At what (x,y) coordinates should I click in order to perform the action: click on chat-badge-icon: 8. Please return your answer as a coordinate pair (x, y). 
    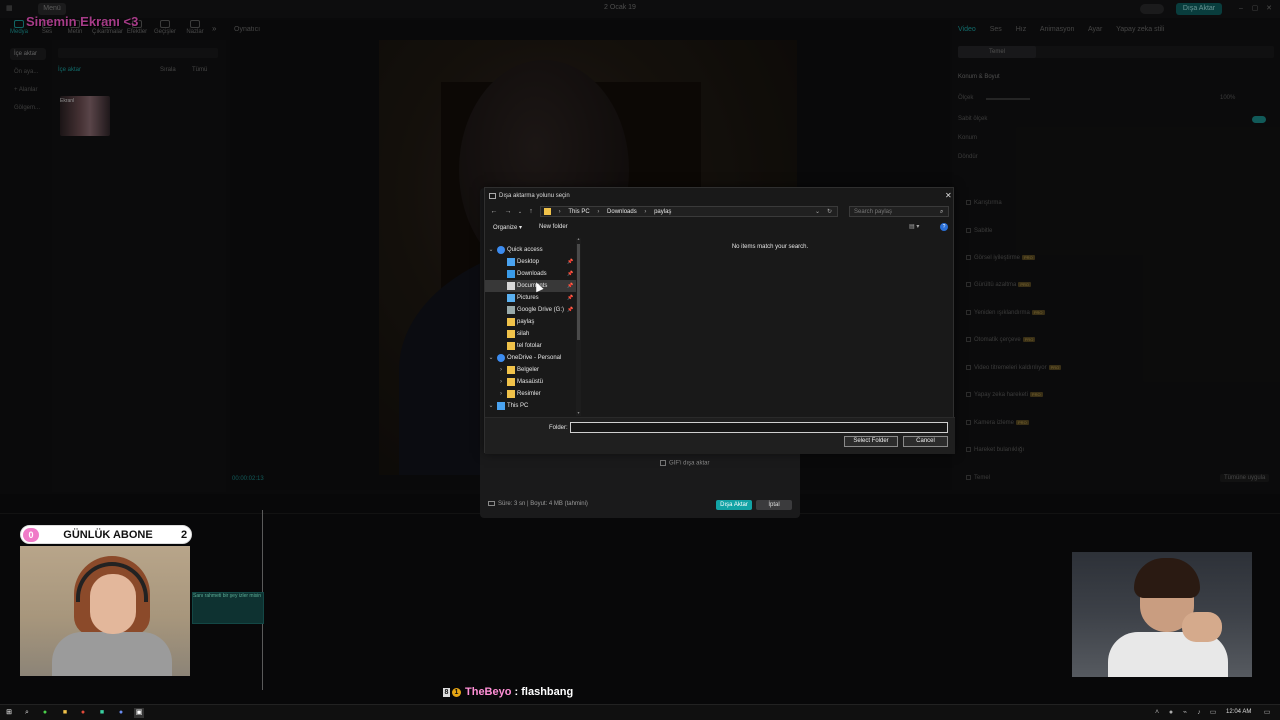
    Looking at the image, I should click on (446, 692).